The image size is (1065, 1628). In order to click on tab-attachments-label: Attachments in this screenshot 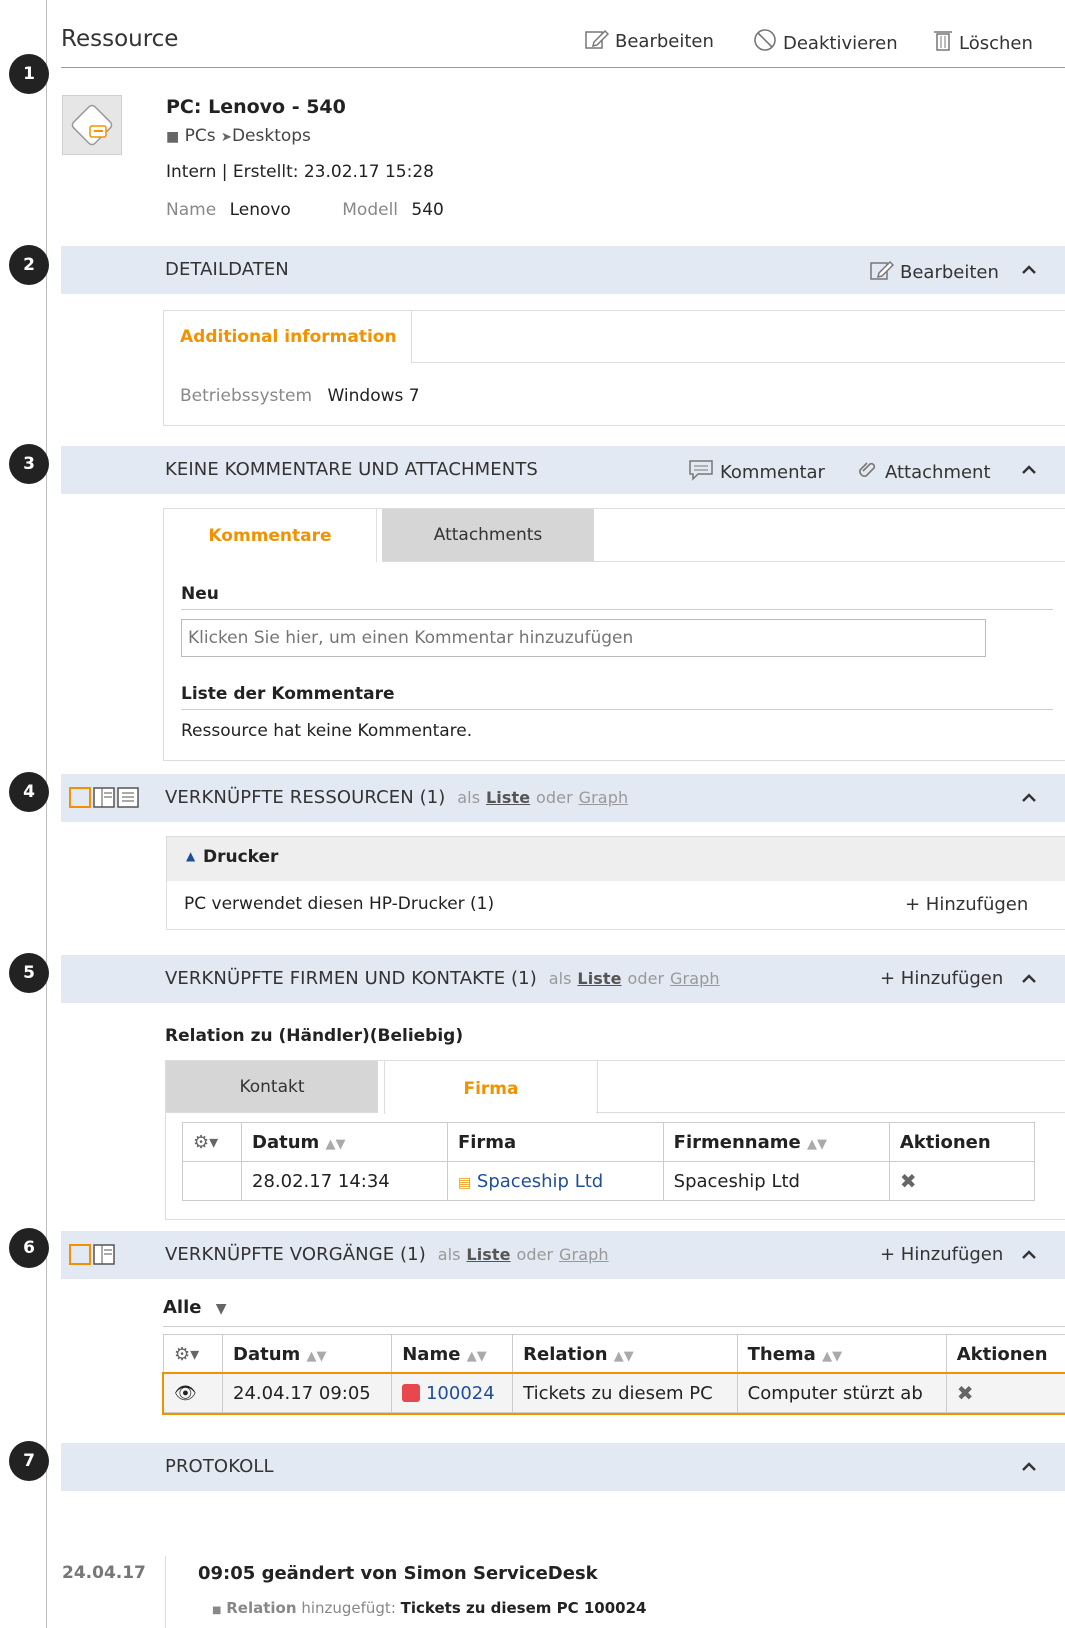, I will do `click(488, 535)`.